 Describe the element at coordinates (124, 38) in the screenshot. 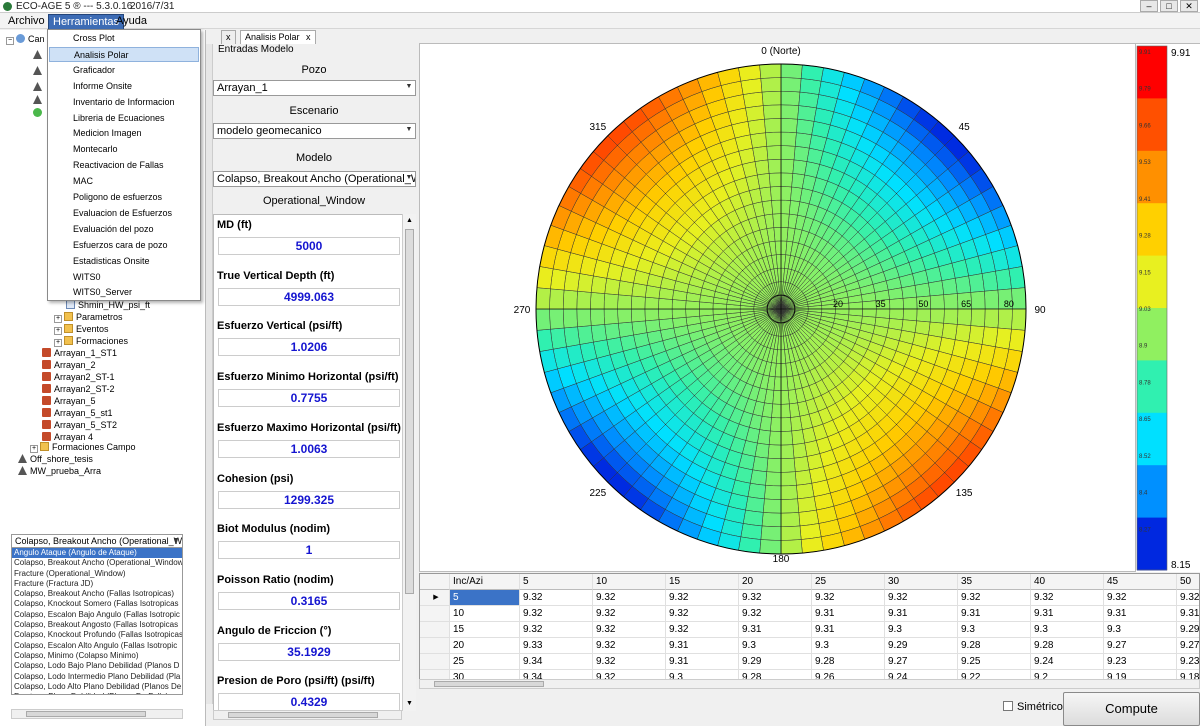

I see `menu-item: Cross Plot` at that location.